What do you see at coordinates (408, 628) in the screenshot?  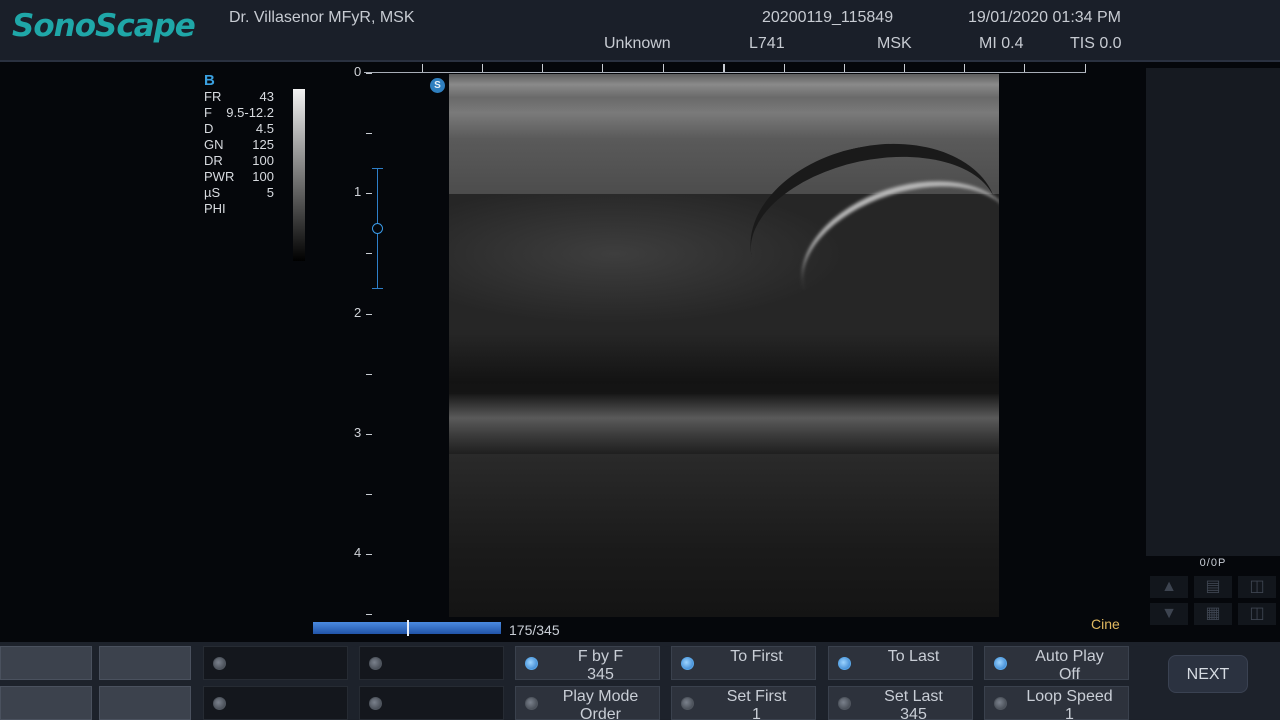 I see `cine-cursor` at bounding box center [408, 628].